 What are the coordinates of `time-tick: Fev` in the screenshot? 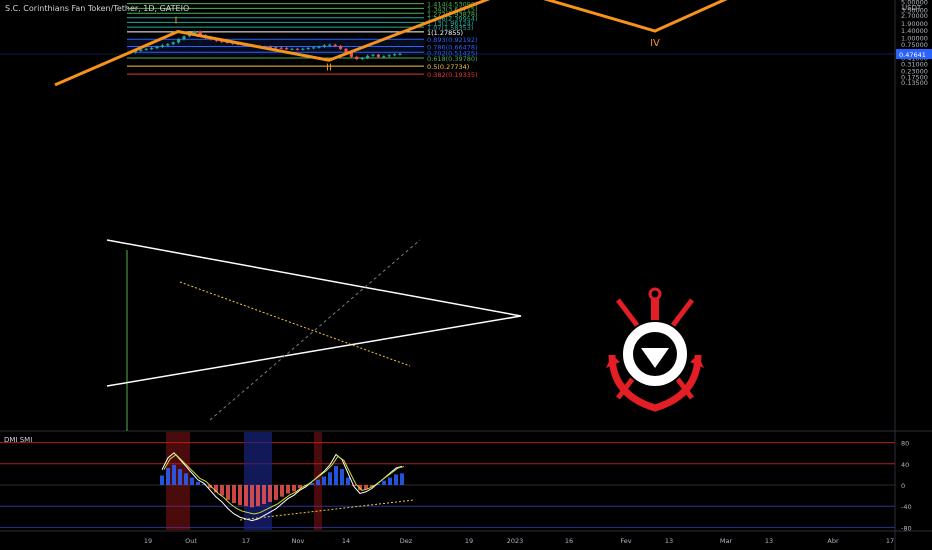 It's located at (625, 541).